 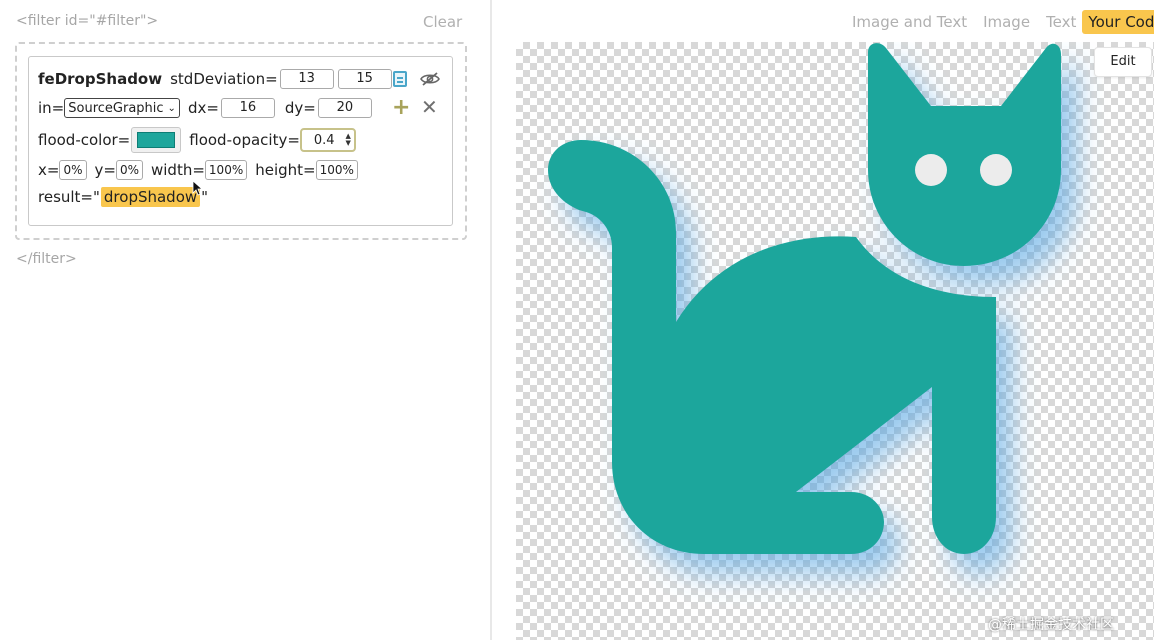 I want to click on primitive-row-flood: flood-color= flood-opacity= 0.4 ▲ ▼, so click(x=197, y=140).